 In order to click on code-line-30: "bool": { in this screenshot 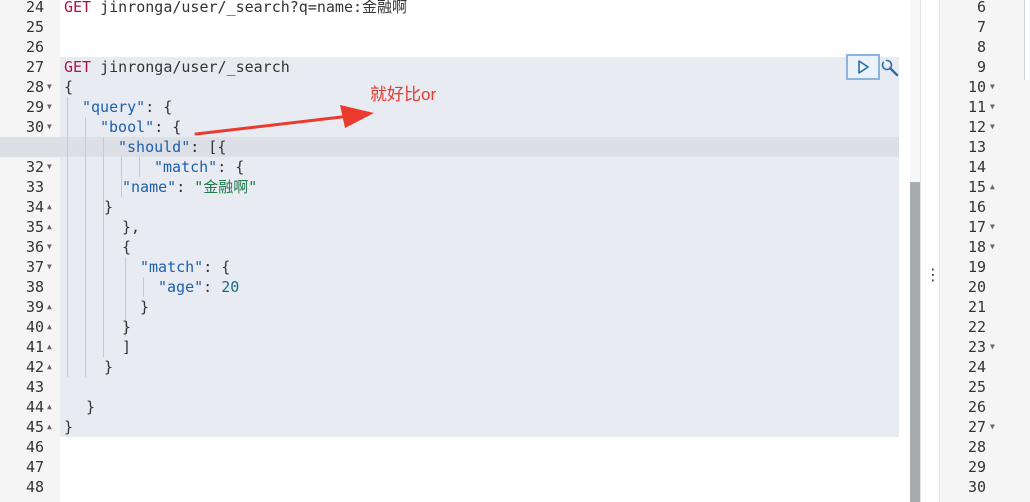, I will do `click(140, 127)`.